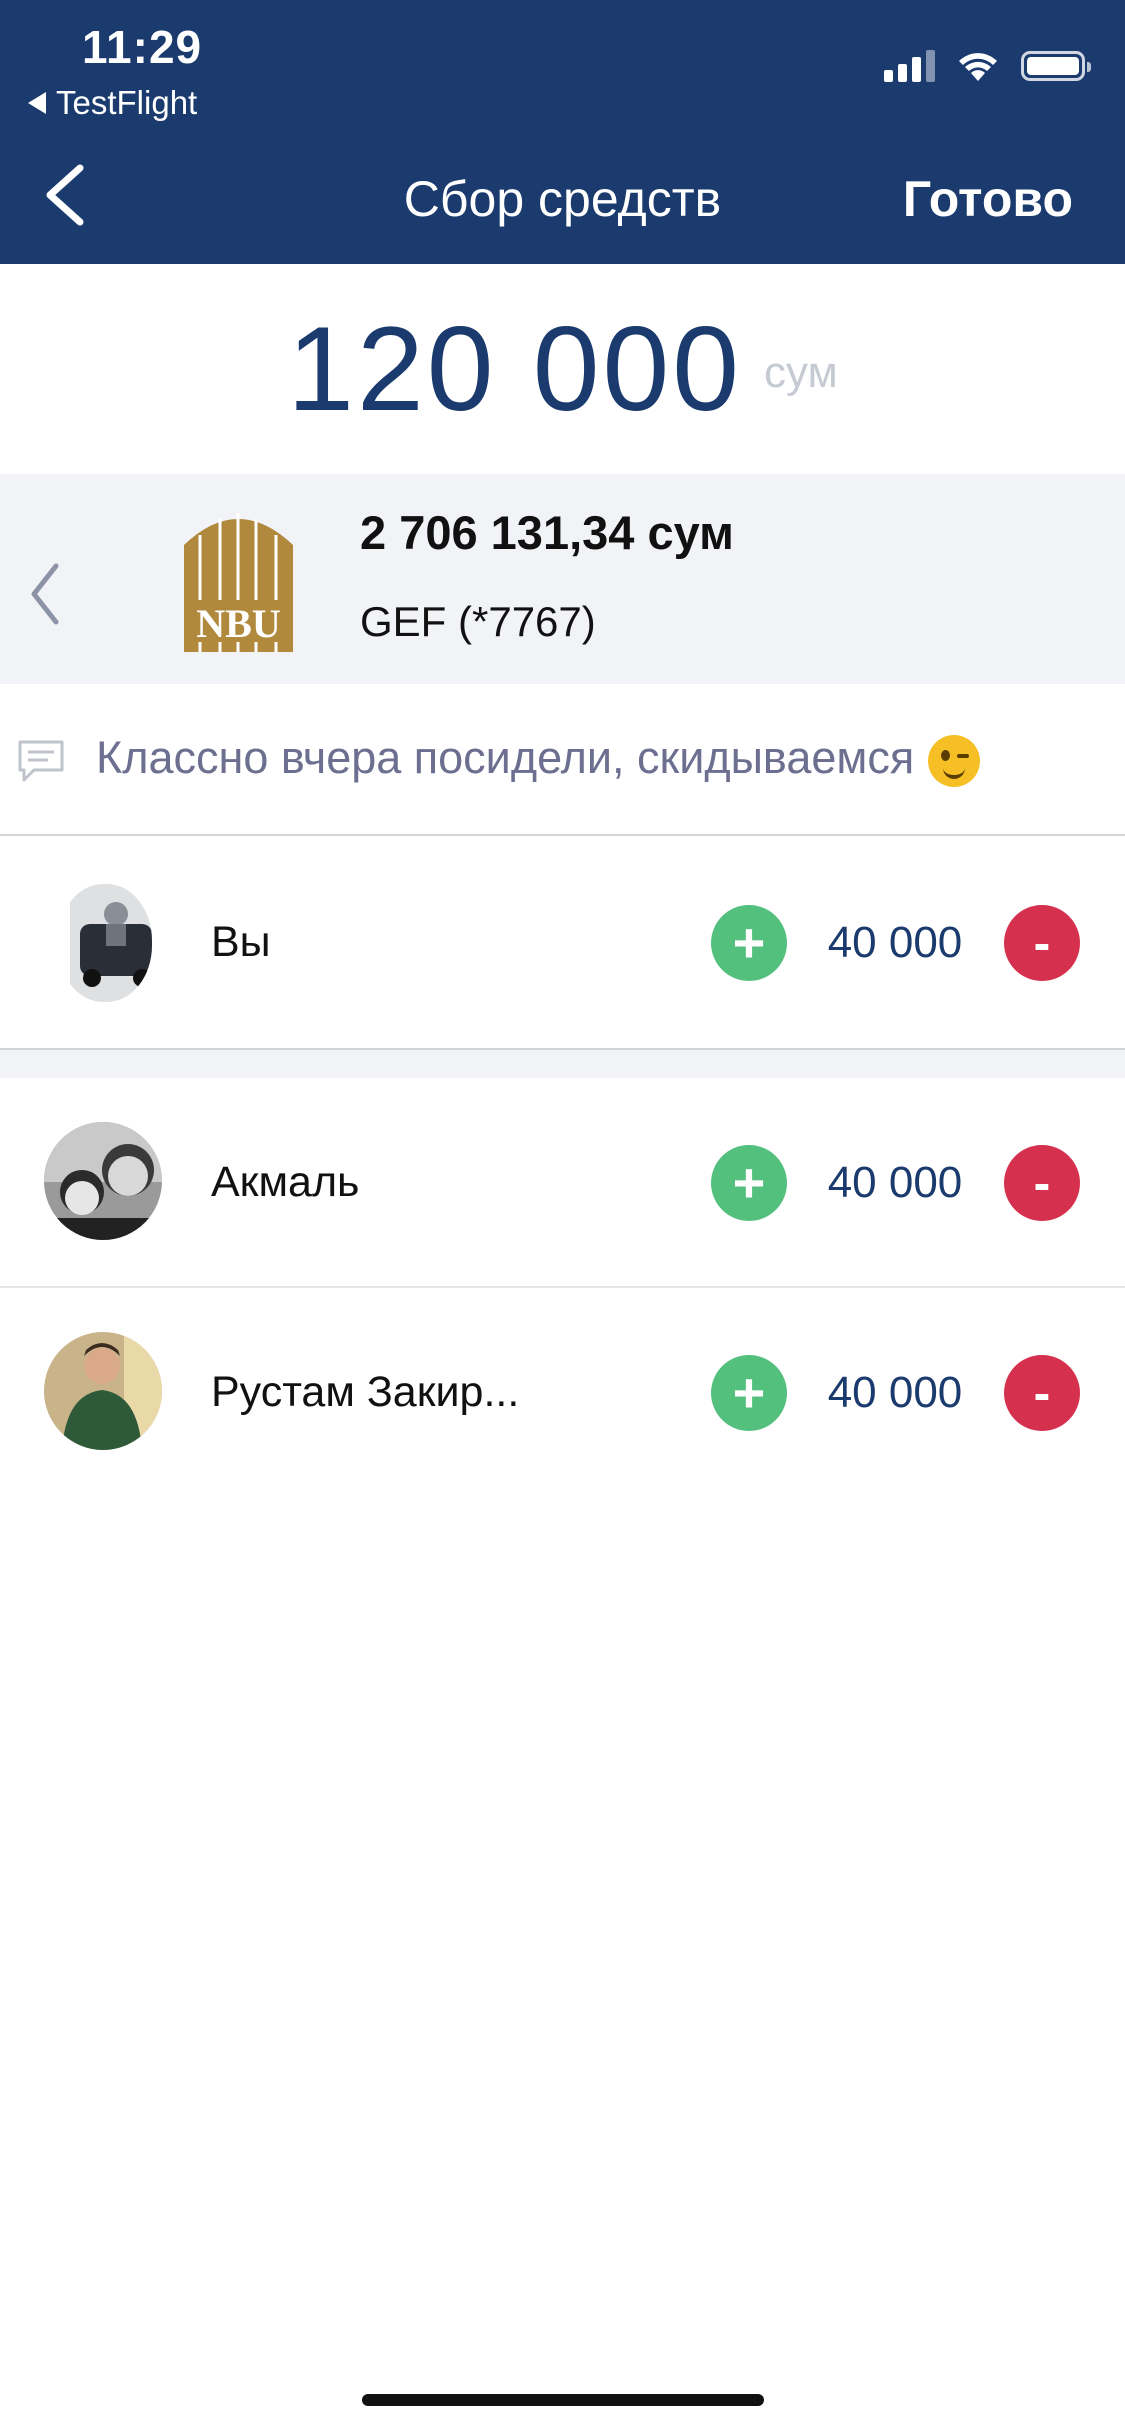 The image size is (1125, 2436). I want to click on total-amount: 120 000 сум, so click(562, 369).